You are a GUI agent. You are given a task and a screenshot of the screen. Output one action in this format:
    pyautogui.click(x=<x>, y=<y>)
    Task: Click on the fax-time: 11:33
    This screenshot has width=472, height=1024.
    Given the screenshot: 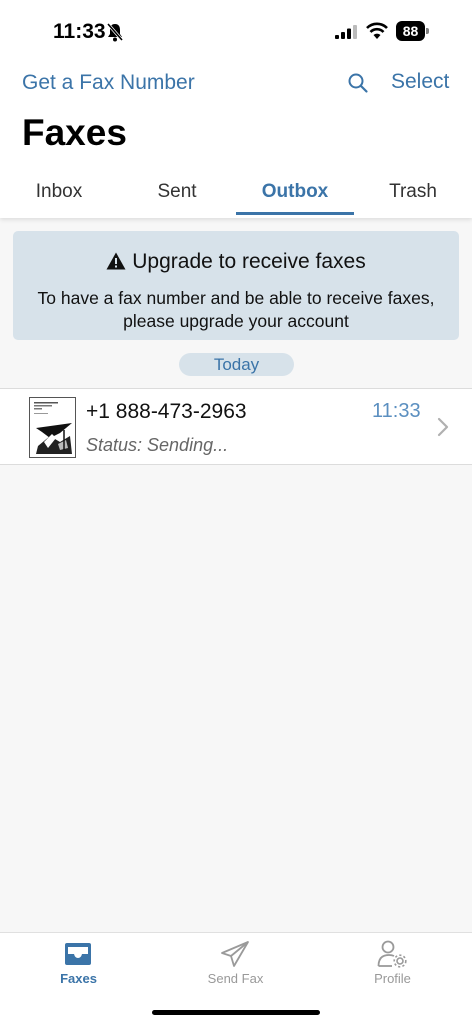 What is the action you would take?
    pyautogui.click(x=396, y=411)
    